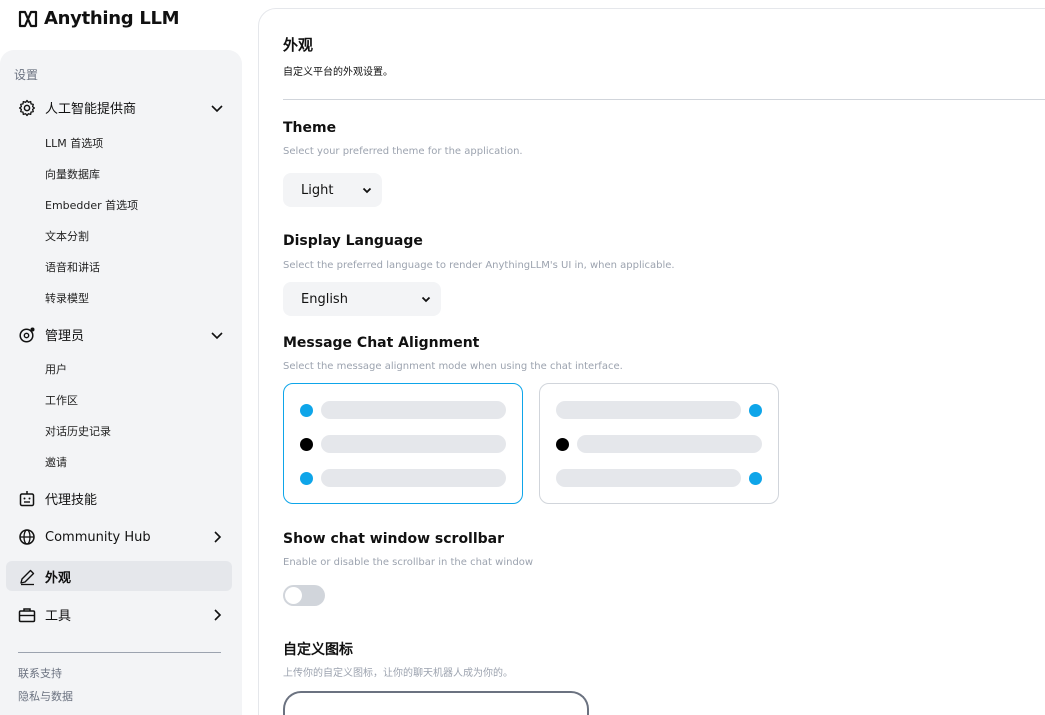 The image size is (1045, 715). Describe the element at coordinates (304, 595) in the screenshot. I see `scrollbar-toggle` at that location.